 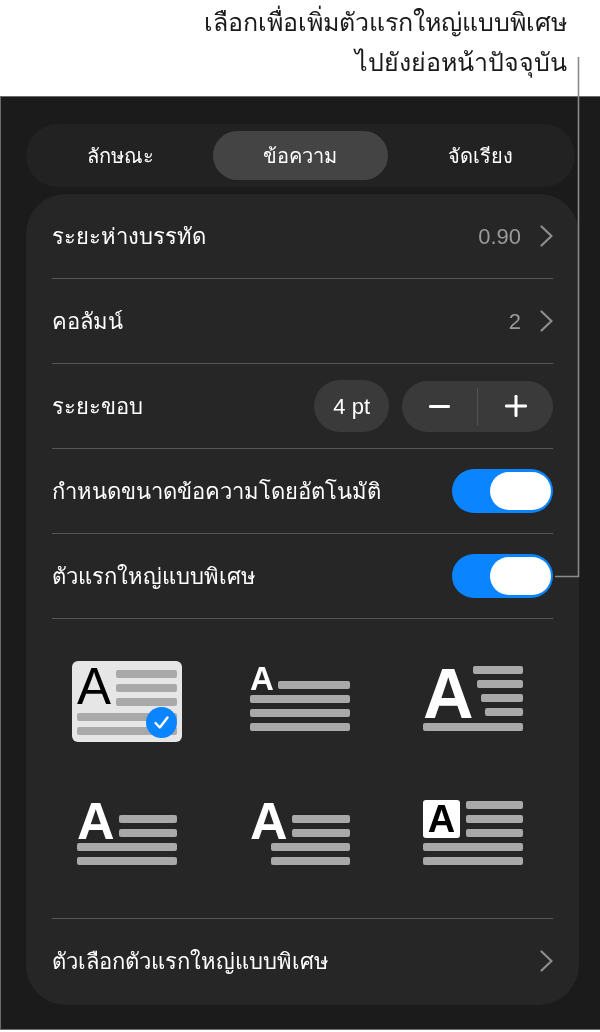 I want to click on tab: ลักษณะ, so click(x=121, y=155).